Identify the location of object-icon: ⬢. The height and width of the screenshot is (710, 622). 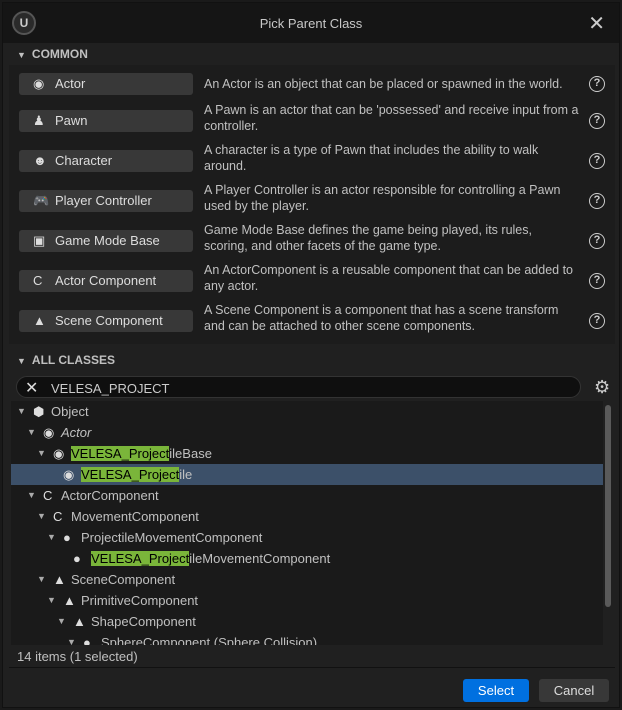
(39, 411).